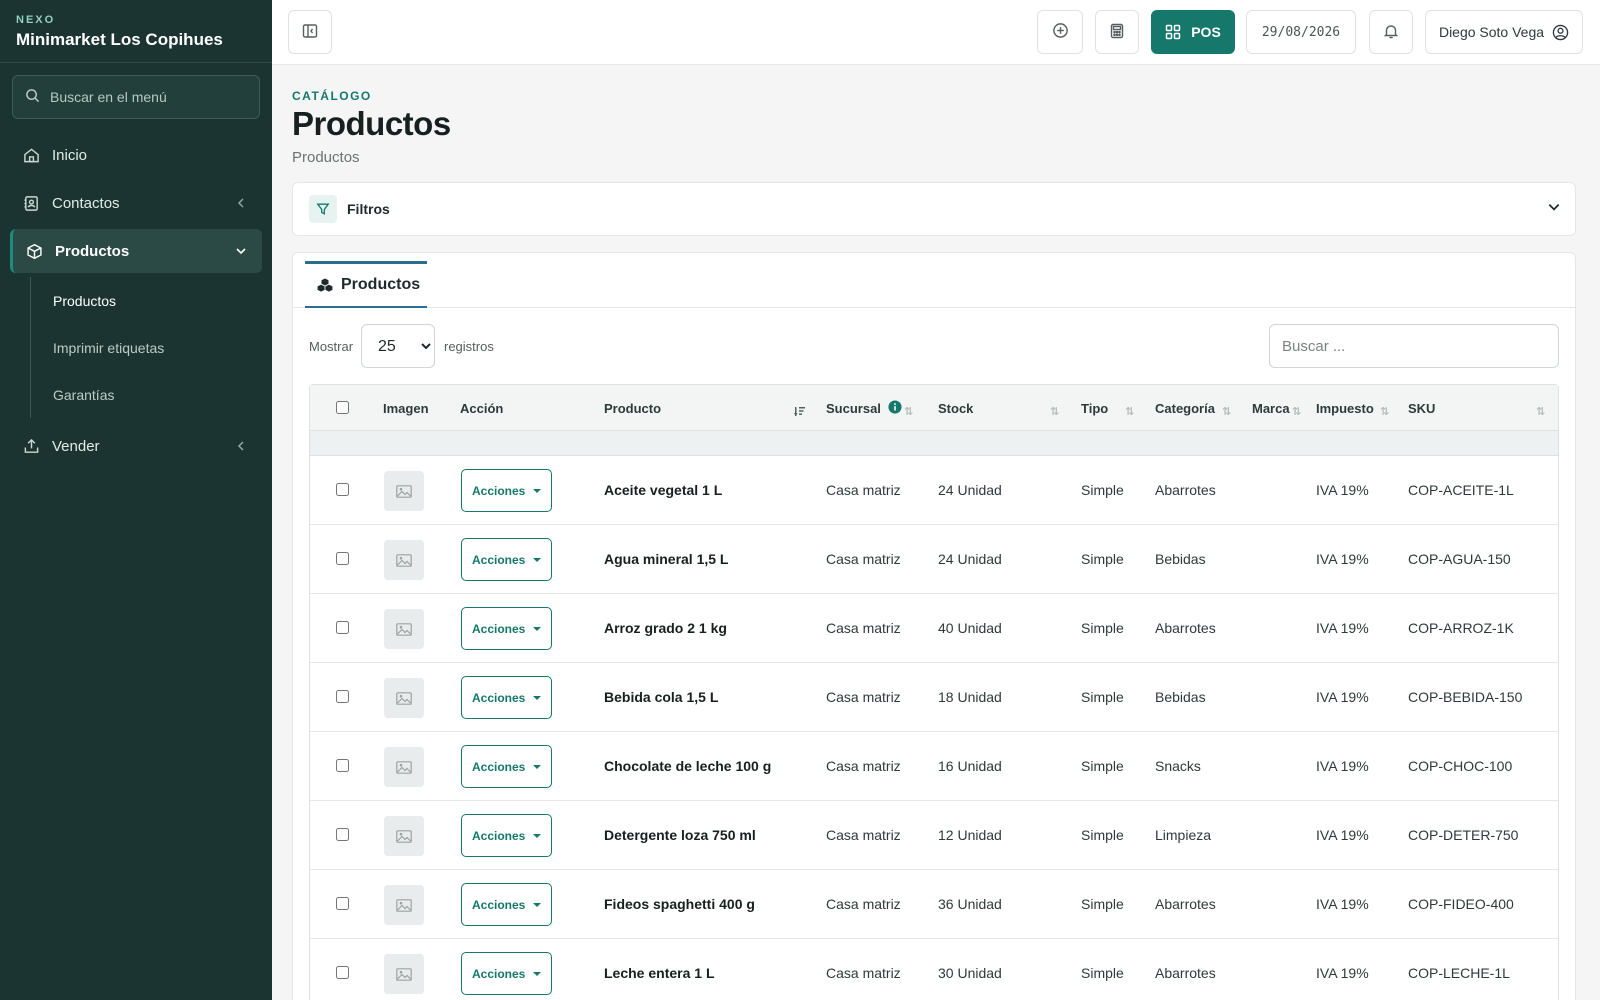  Describe the element at coordinates (1421, 408) in the screenshot. I see `column-header-sku: SKU` at that location.